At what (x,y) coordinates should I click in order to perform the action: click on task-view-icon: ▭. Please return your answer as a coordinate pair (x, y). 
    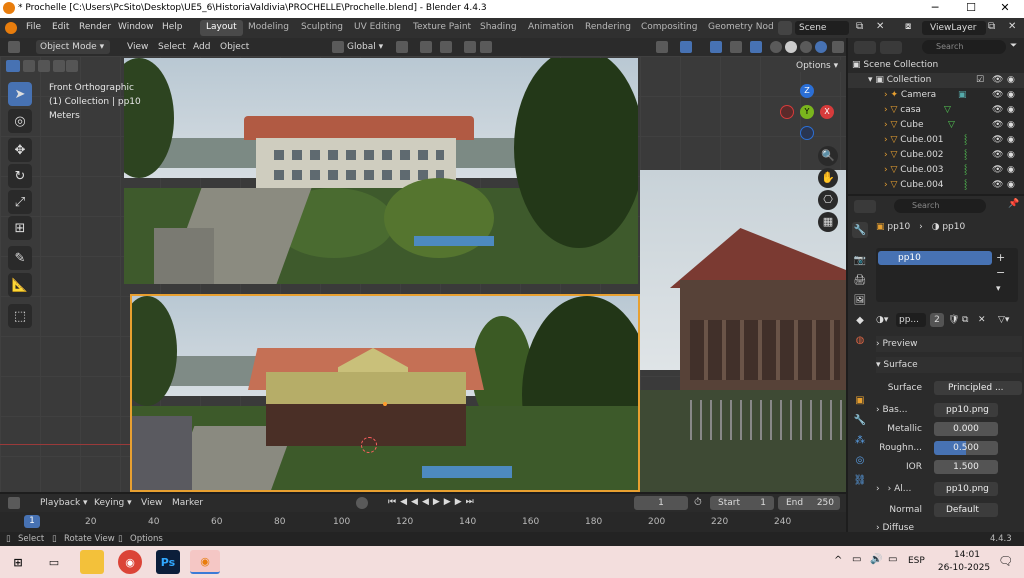
    Looking at the image, I should click on (54, 562).